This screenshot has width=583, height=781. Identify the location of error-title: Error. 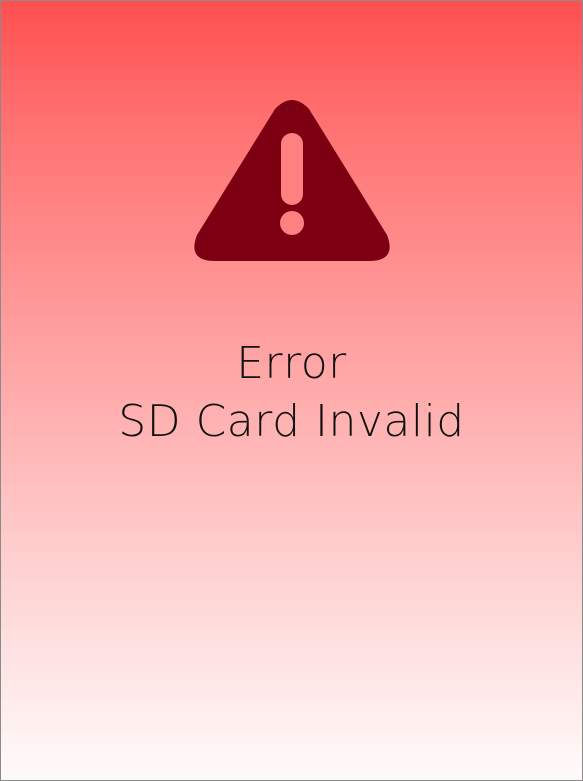
(291, 363).